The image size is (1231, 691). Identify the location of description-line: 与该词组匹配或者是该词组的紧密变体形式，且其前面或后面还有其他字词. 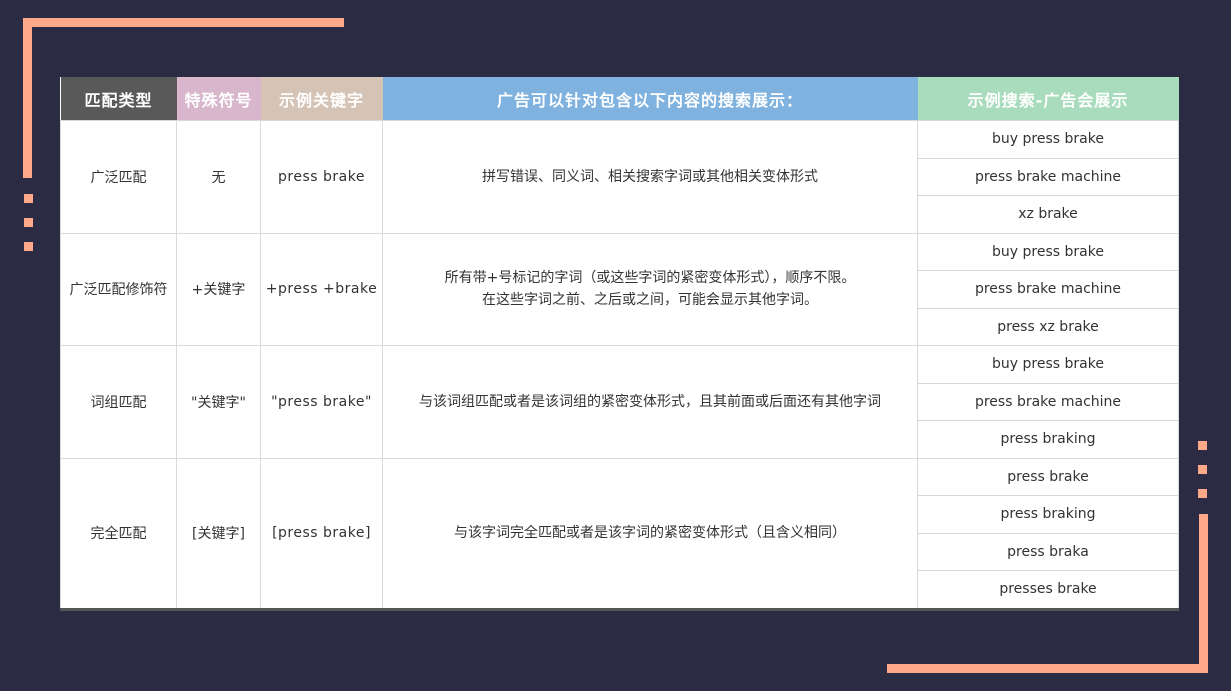
(650, 401).